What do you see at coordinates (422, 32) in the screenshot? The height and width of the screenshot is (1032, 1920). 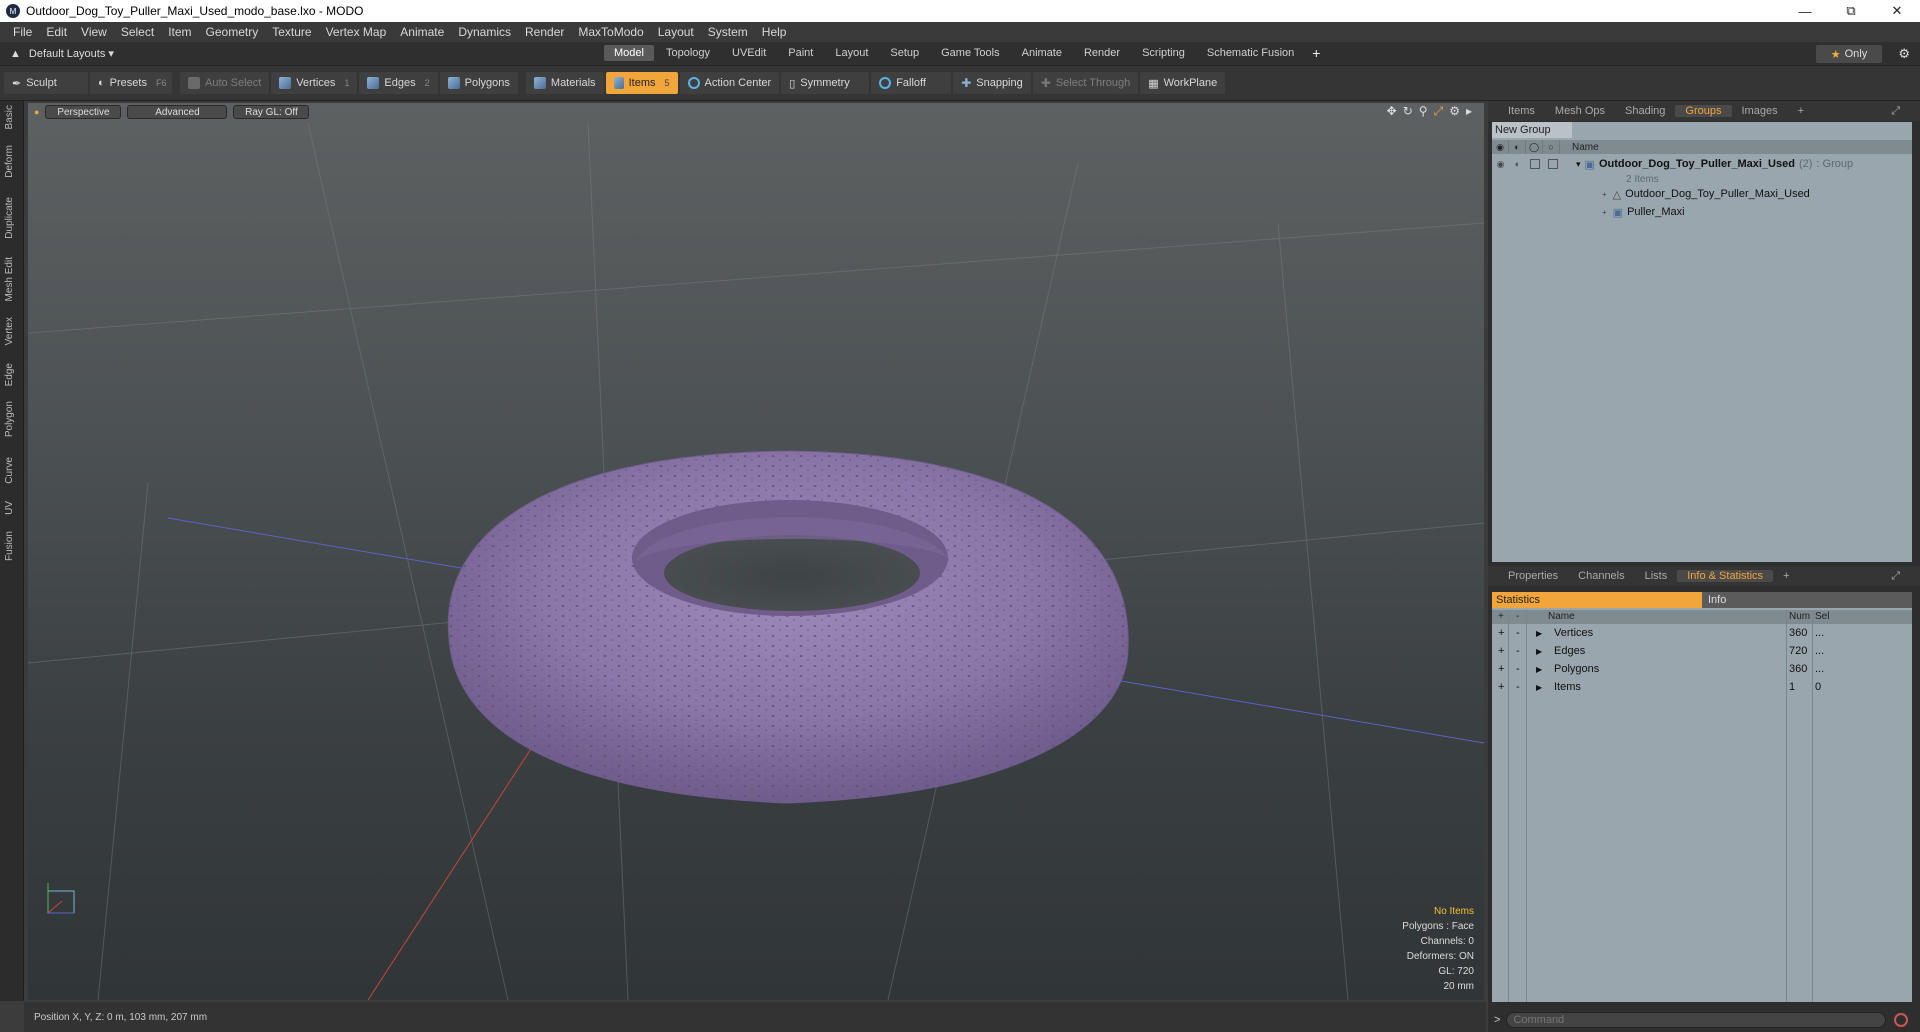 I see `menu-animate: Animate` at bounding box center [422, 32].